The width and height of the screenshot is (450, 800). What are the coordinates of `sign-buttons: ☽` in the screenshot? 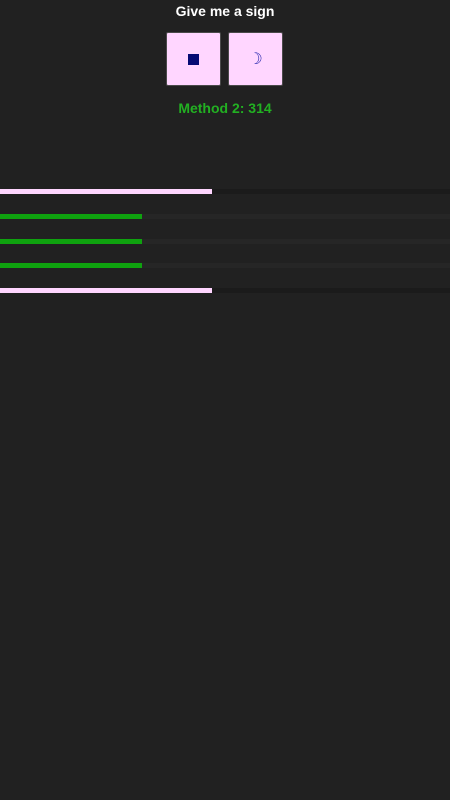 It's located at (225, 59).